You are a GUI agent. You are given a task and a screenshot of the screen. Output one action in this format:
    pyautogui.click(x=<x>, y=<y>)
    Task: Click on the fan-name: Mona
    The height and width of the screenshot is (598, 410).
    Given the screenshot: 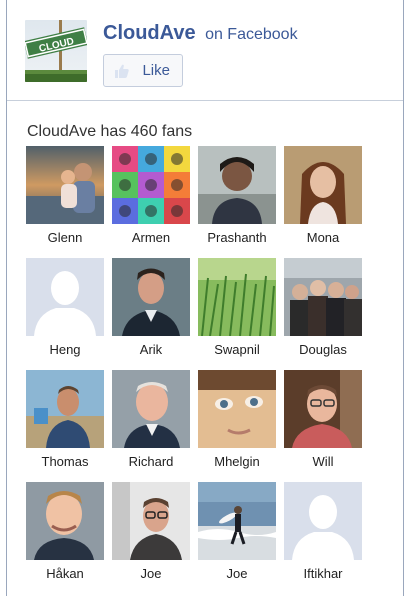 What is the action you would take?
    pyautogui.click(x=323, y=237)
    